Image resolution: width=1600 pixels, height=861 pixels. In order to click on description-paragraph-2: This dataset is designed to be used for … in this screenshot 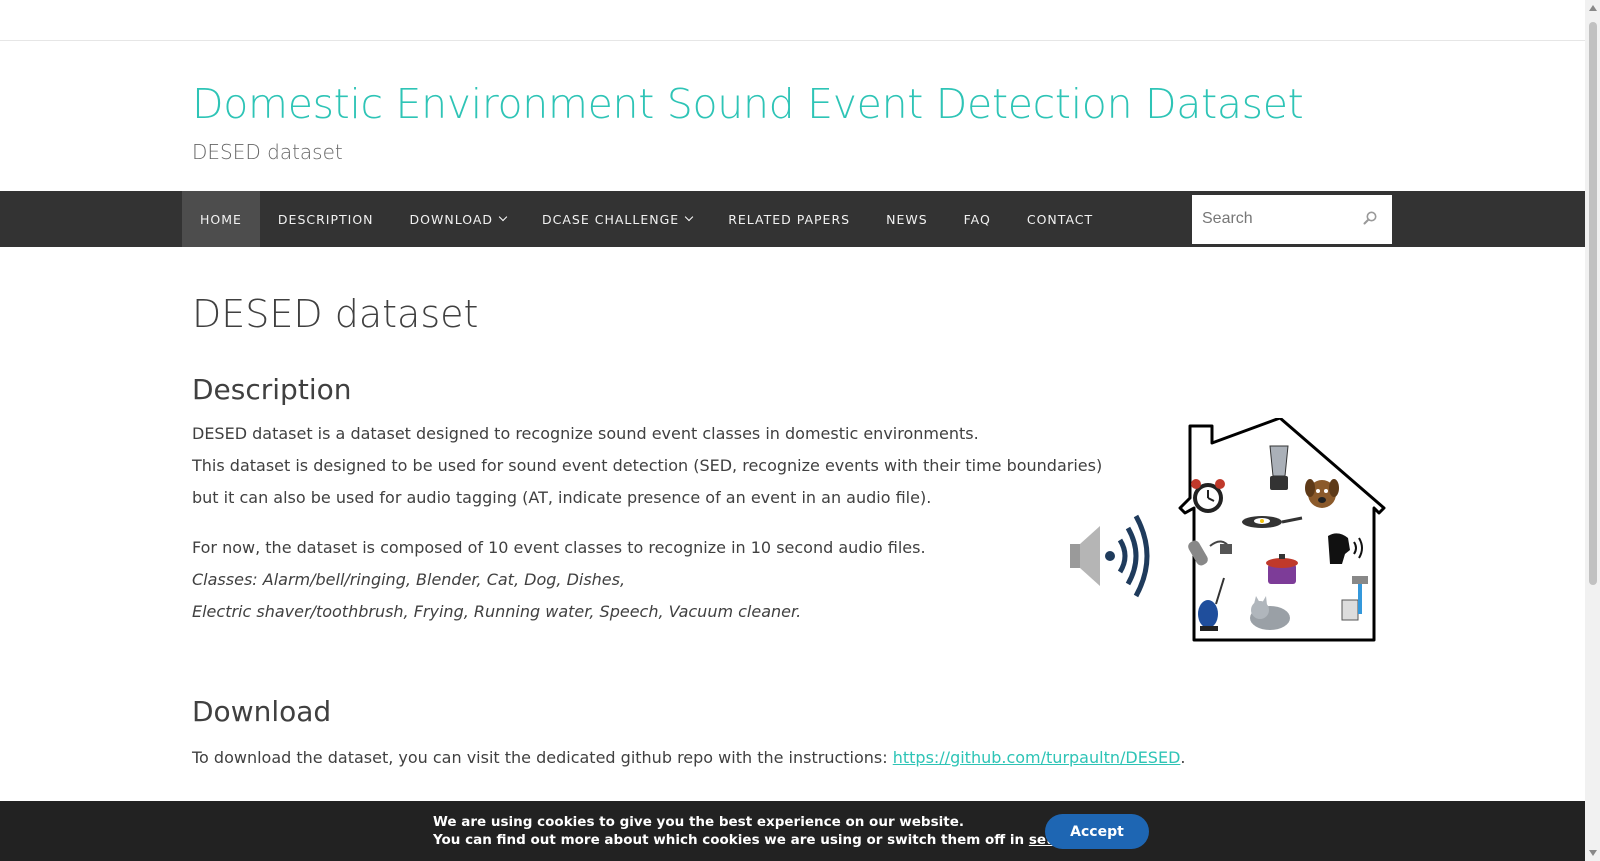, I will do `click(647, 465)`.